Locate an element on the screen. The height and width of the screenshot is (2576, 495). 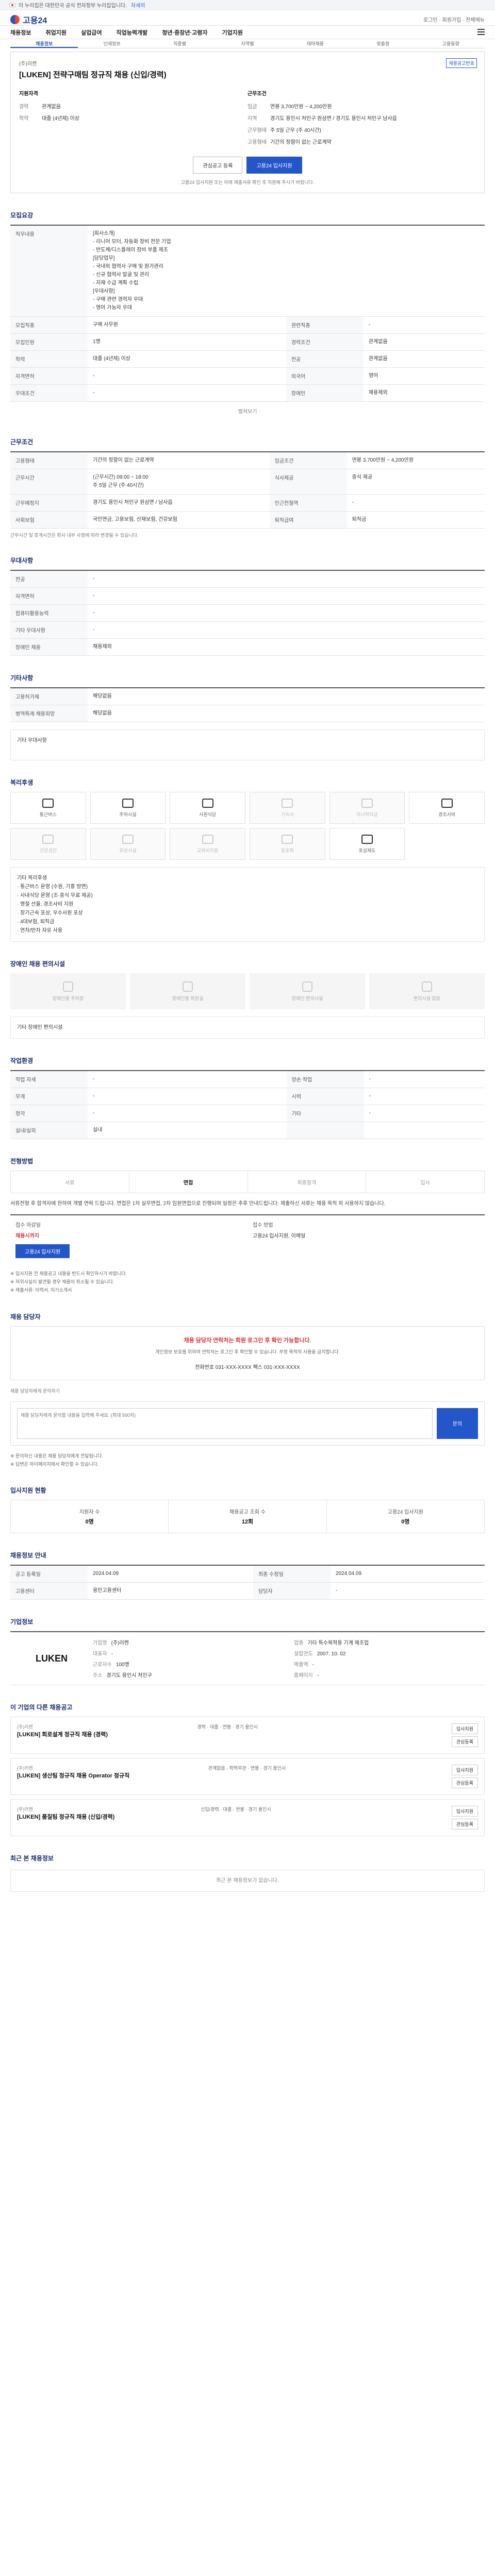
tab: 직종별 is located at coordinates (179, 43).